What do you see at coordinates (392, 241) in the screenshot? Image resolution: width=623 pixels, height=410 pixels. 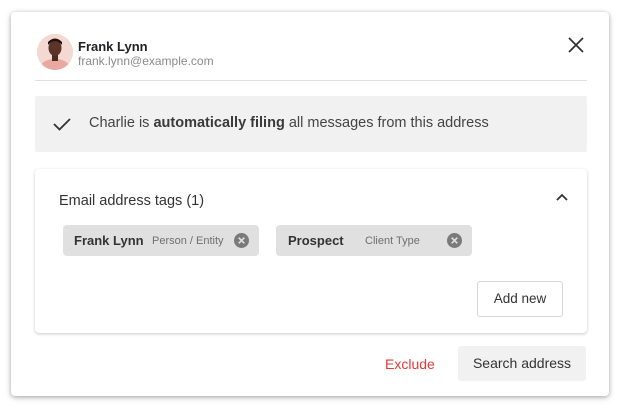 I see `chip-type: Client Type` at bounding box center [392, 241].